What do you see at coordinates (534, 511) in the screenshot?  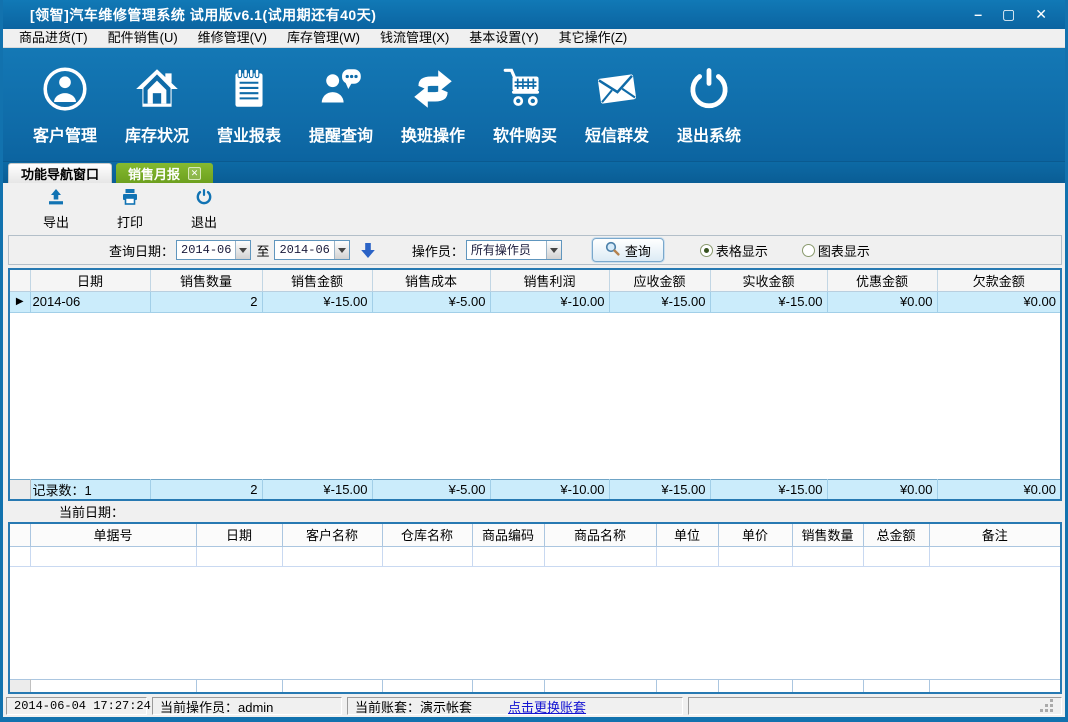 I see `current-date-bar: 当前日期：` at bounding box center [534, 511].